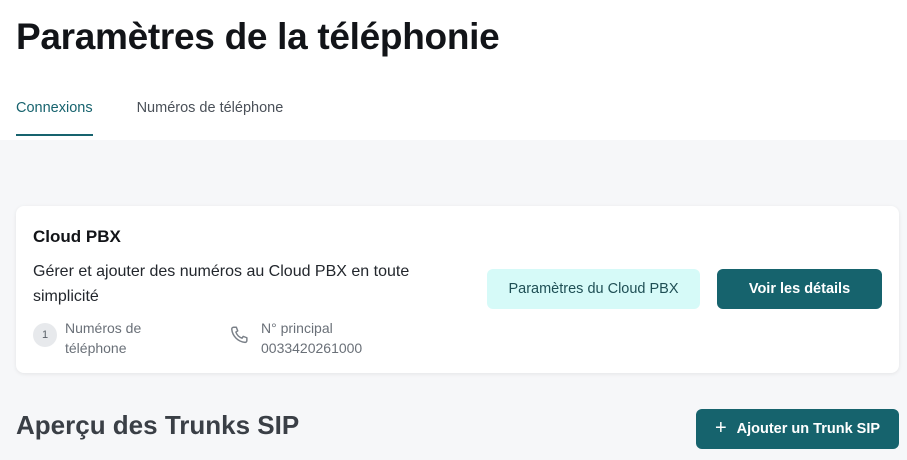 The width and height of the screenshot is (907, 460). What do you see at coordinates (808, 429) in the screenshot?
I see `add-sip-trunk-label: Ajouter un Trunk SIP` at bounding box center [808, 429].